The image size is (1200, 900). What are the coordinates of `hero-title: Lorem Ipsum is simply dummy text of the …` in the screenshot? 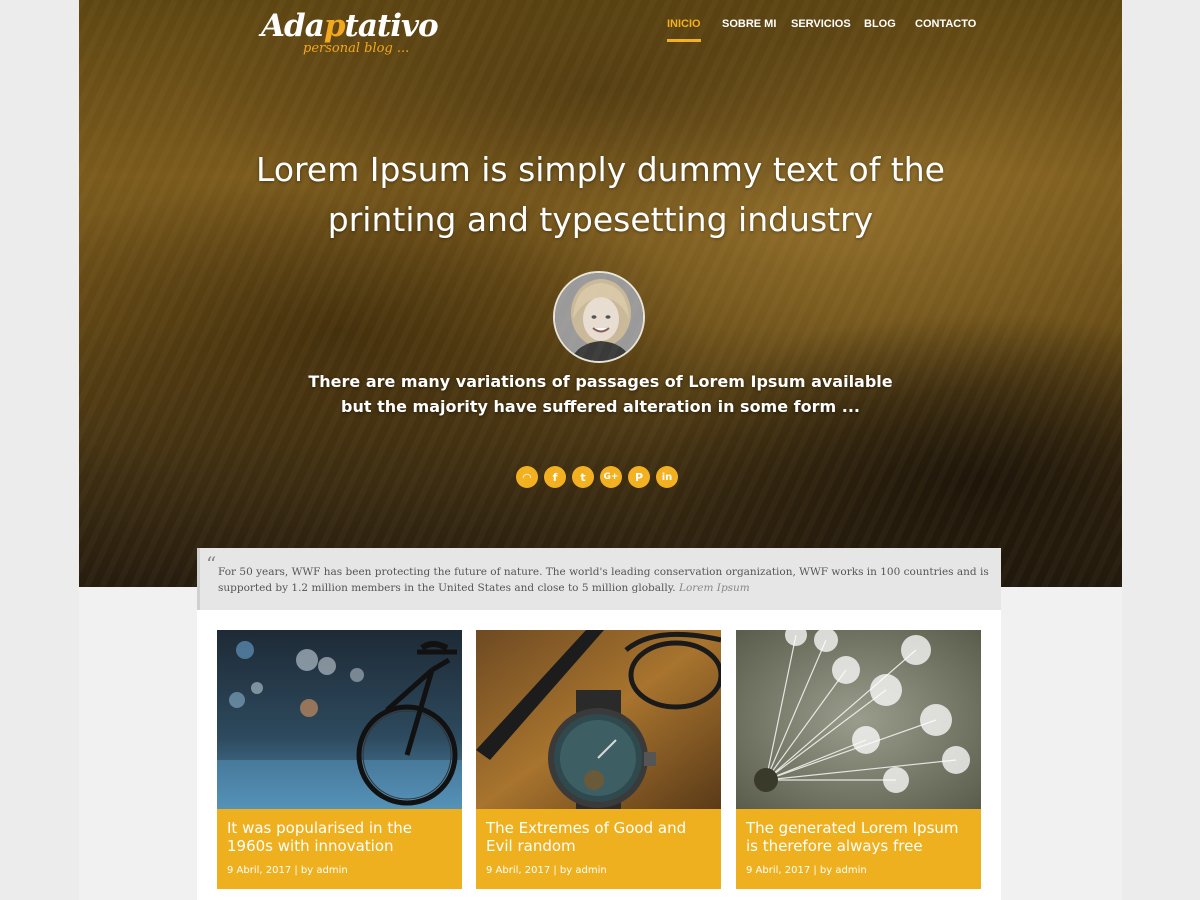 It's located at (600, 194).